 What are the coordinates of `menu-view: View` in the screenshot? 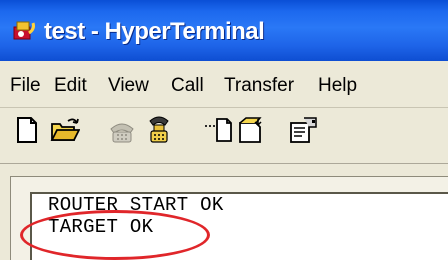 It's located at (128, 86).